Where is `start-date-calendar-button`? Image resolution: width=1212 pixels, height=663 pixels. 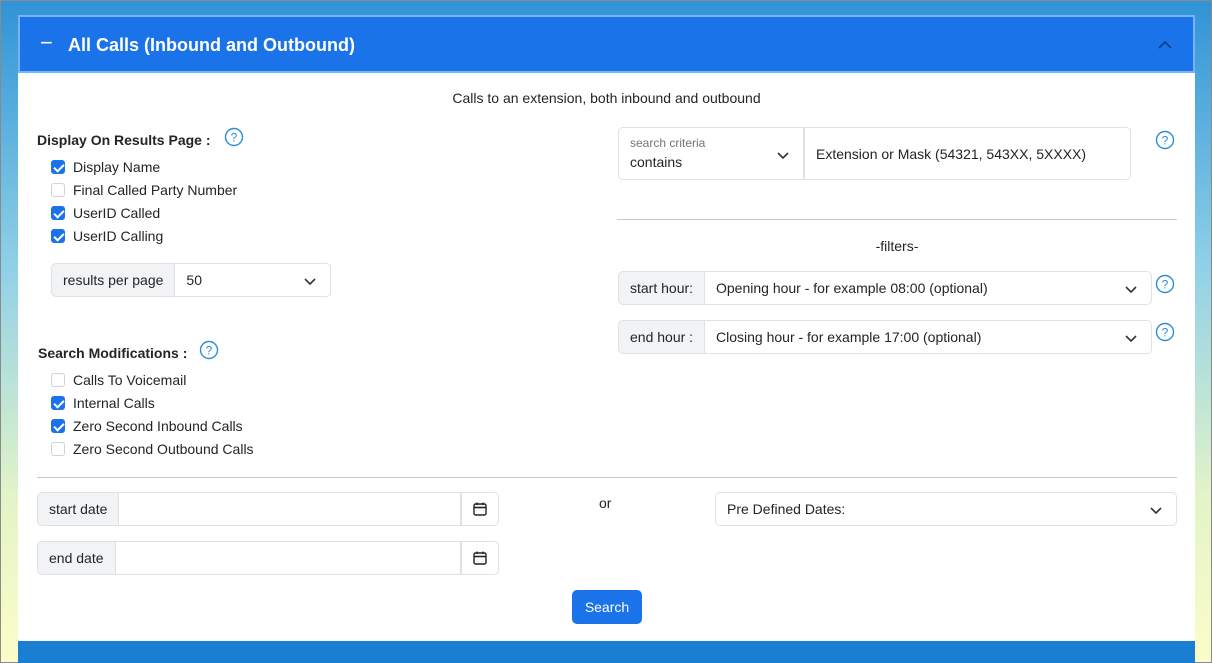 start-date-calendar-button is located at coordinates (480, 509).